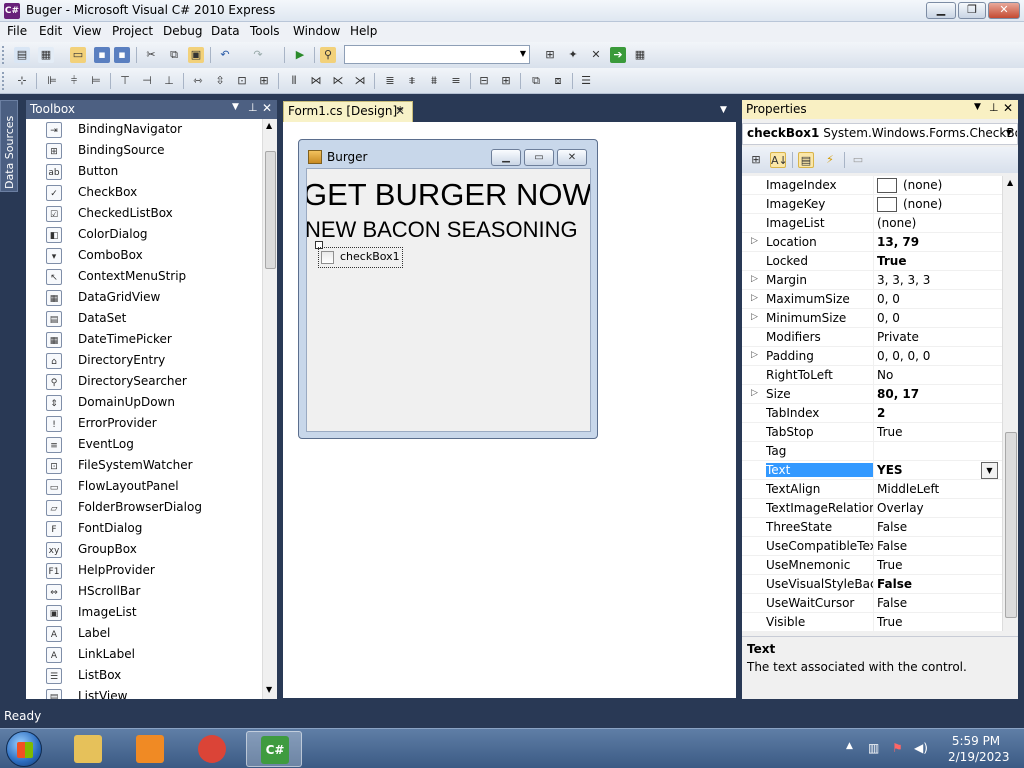 Image resolution: width=1024 pixels, height=768 pixels. Describe the element at coordinates (806, 160) in the screenshot. I see `properties-view-icon: ▤` at that location.